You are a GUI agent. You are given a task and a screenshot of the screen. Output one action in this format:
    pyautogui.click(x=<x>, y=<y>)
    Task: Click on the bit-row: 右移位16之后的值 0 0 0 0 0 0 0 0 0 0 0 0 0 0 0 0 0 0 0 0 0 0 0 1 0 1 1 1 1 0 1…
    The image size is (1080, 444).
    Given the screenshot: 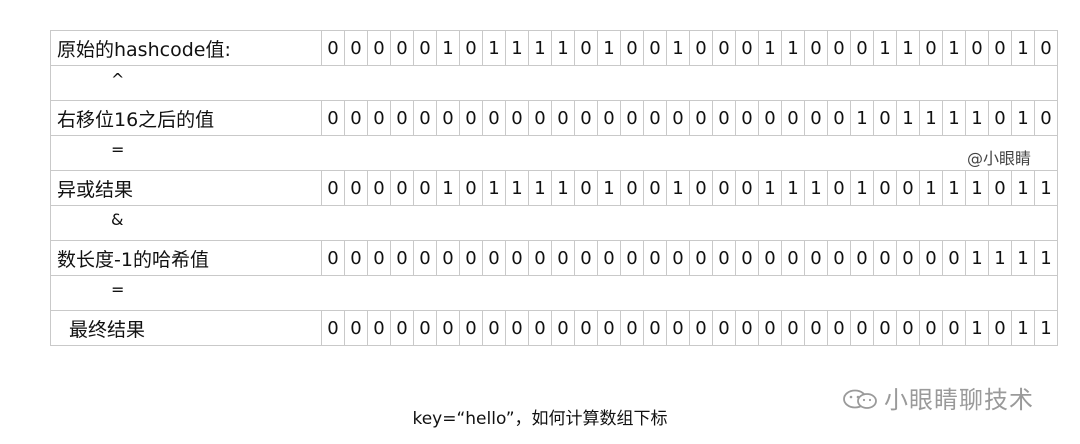 What is the action you would take?
    pyautogui.click(x=554, y=118)
    